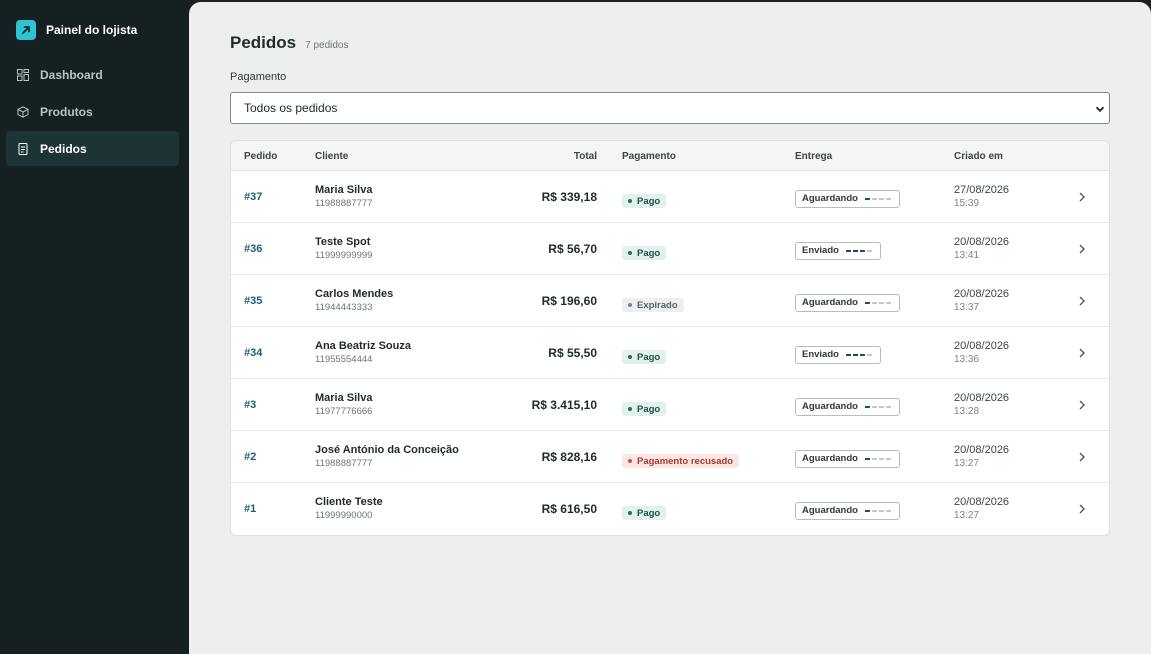 The height and width of the screenshot is (654, 1151). Describe the element at coordinates (670, 108) in the screenshot. I see `payment-filter-select: Todos os pedidos` at that location.